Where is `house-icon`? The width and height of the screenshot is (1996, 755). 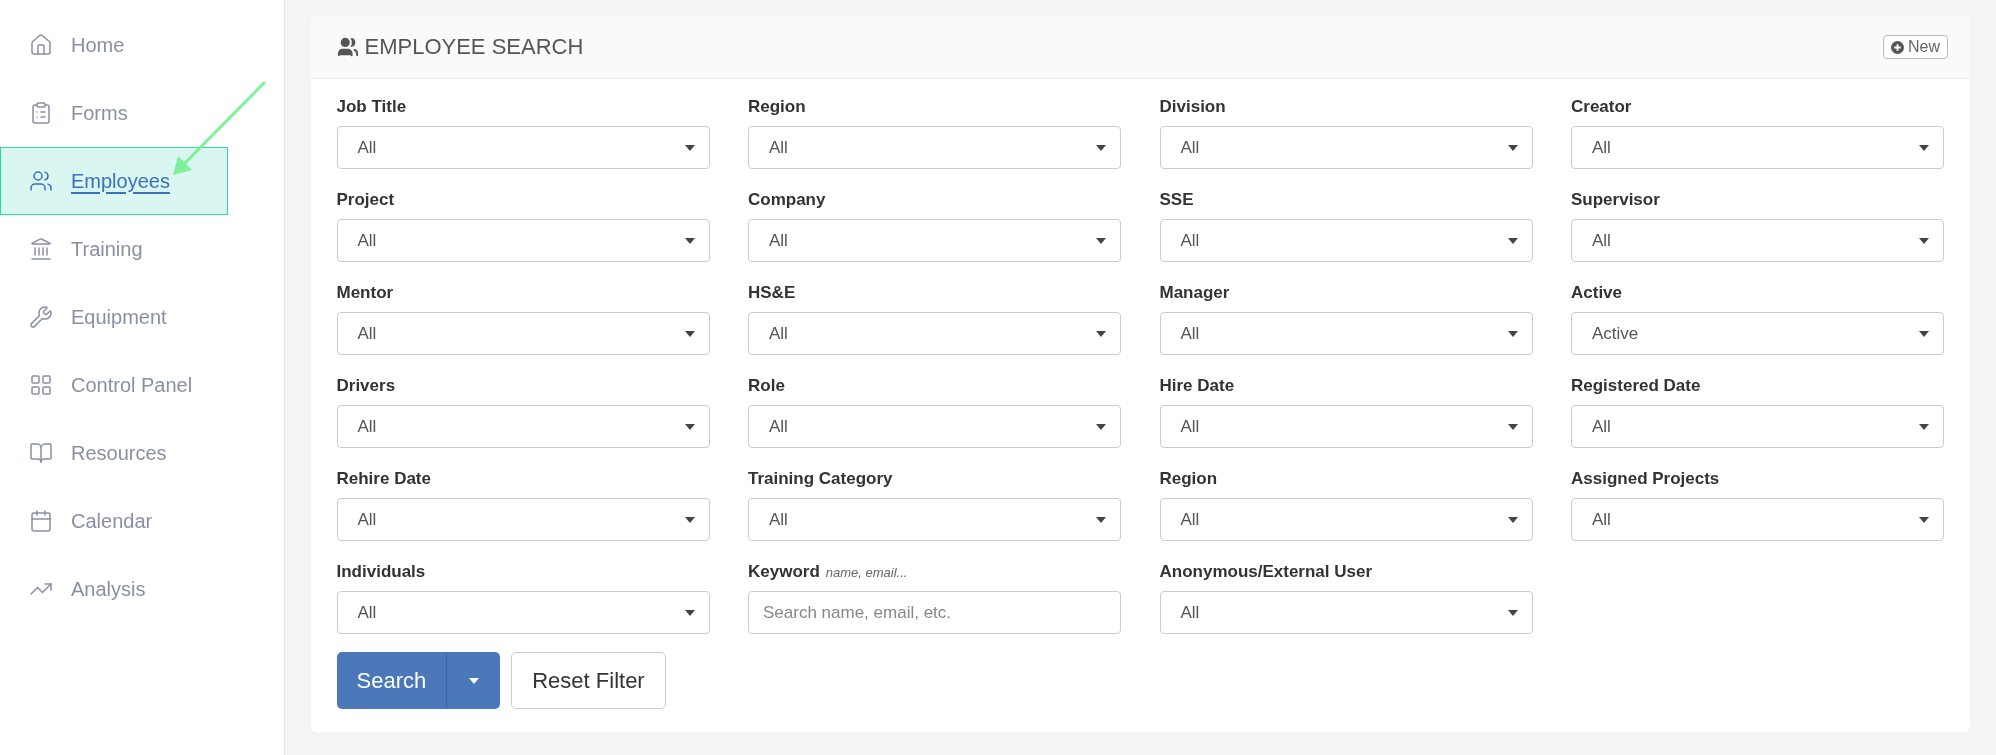
house-icon is located at coordinates (41, 45).